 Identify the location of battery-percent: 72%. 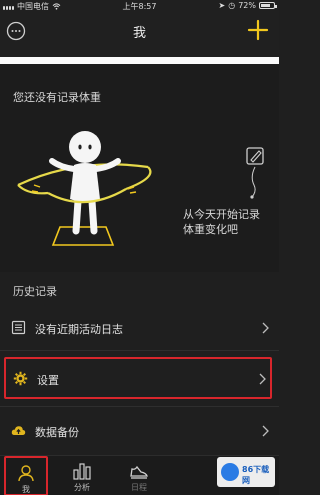
(247, 5).